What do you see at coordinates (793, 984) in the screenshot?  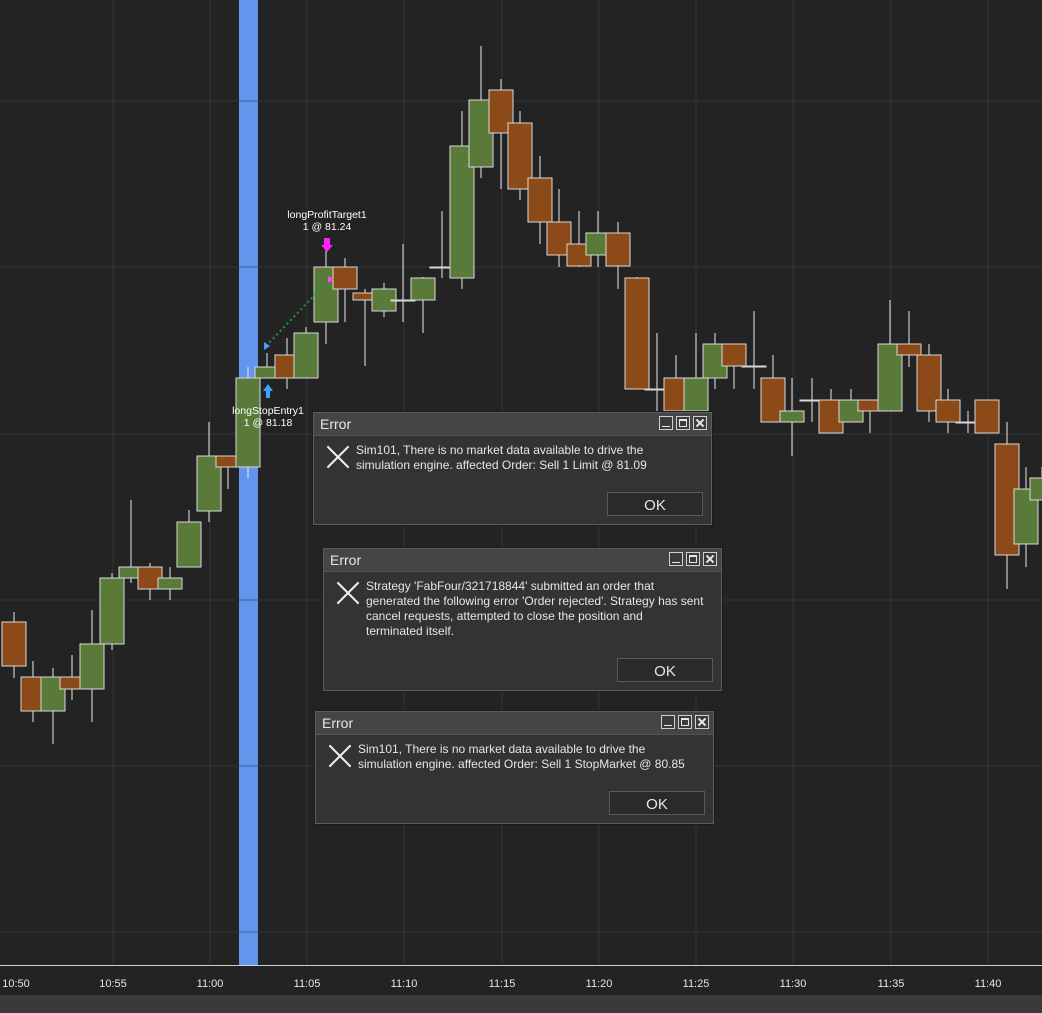 I see `time-label-1130: 11:30` at bounding box center [793, 984].